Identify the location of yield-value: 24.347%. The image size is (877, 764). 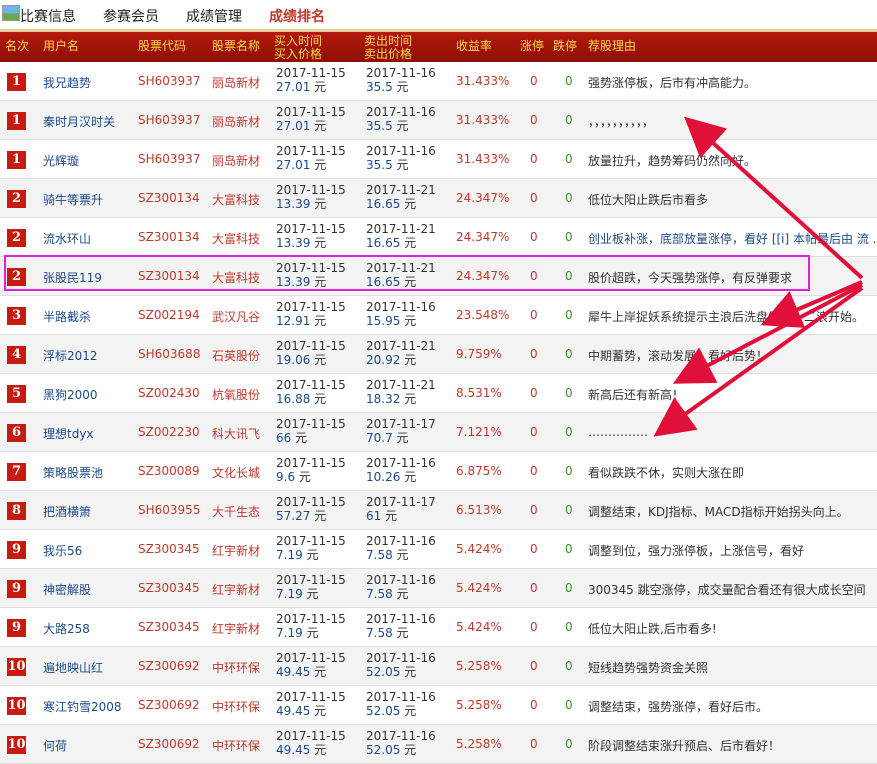
(483, 237).